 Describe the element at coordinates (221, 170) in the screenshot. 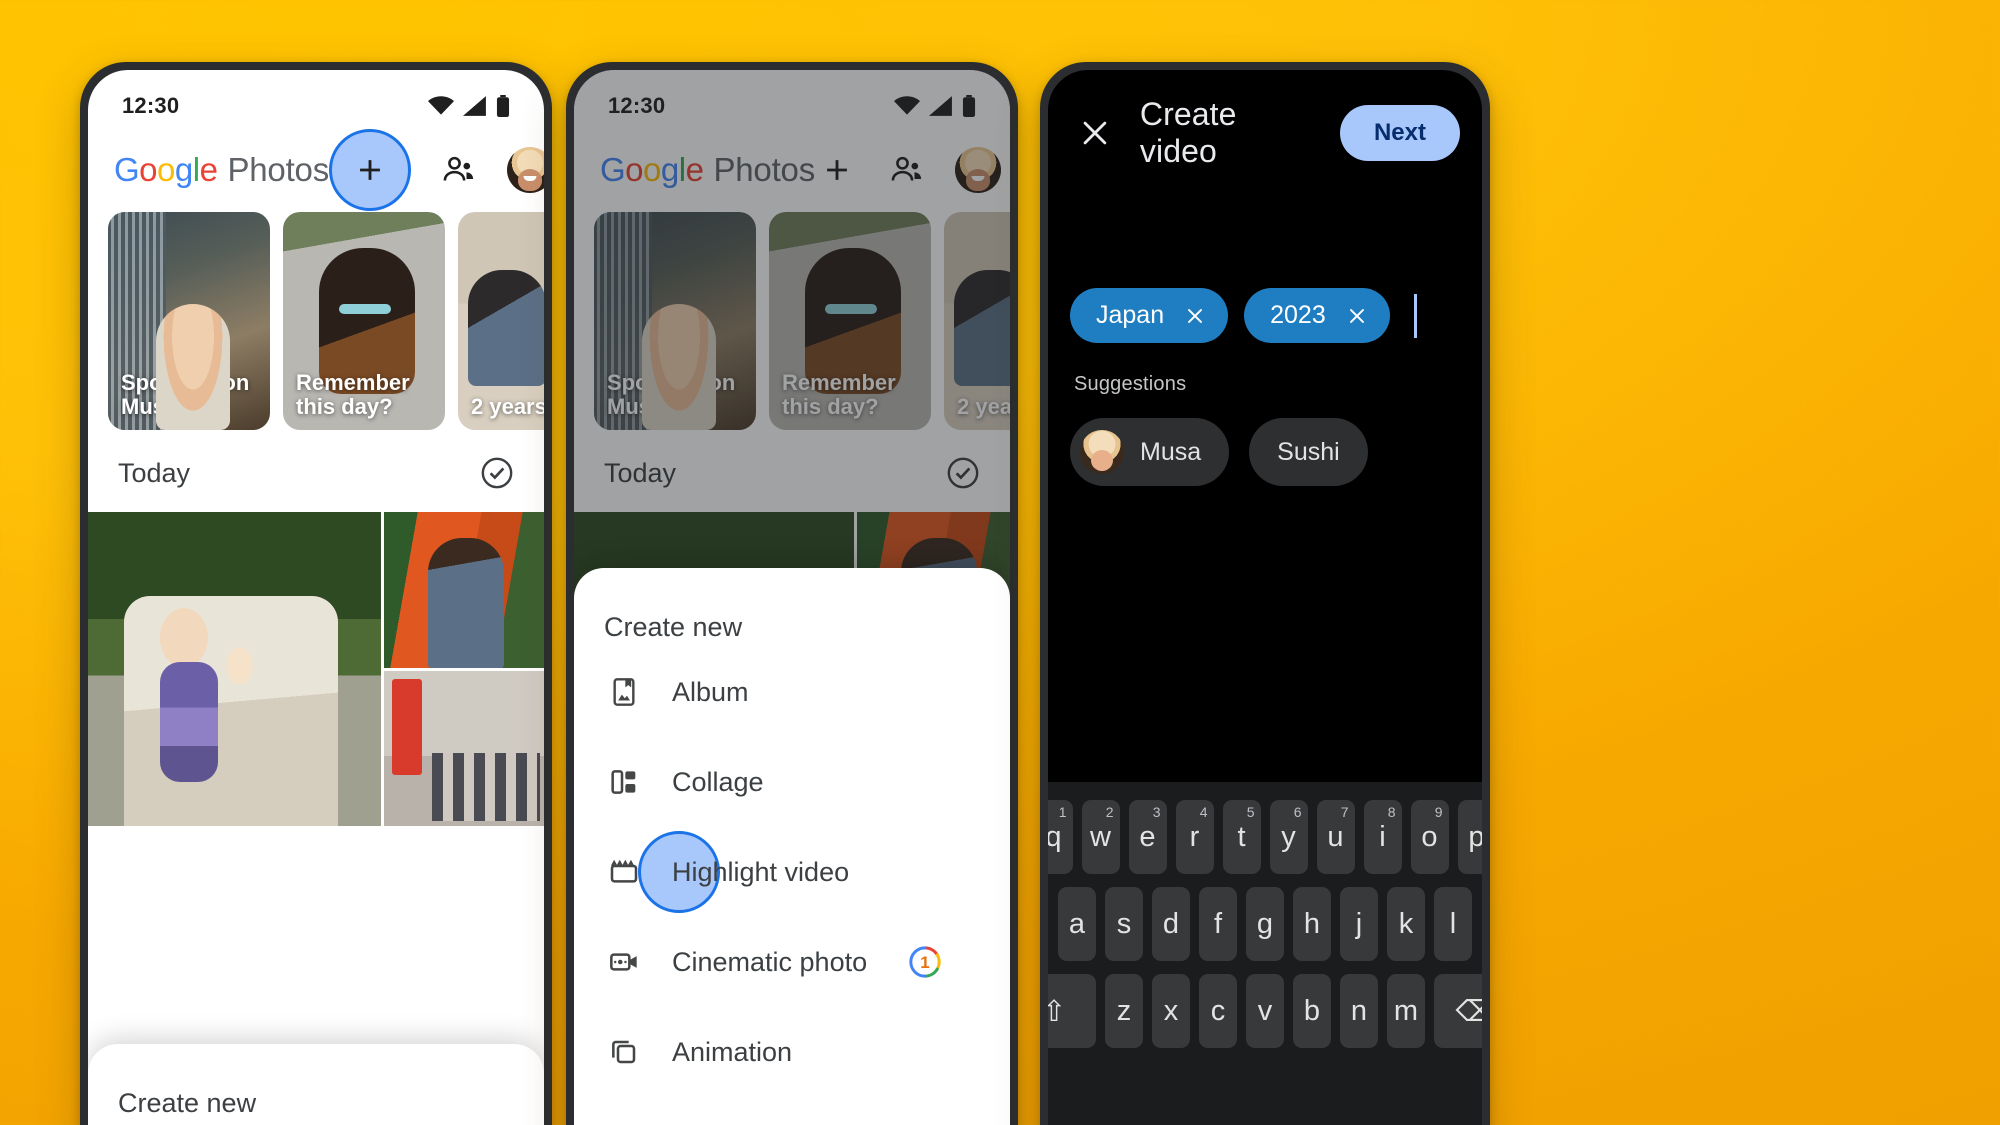

I see `google-photos-logo: Google Photos` at that location.